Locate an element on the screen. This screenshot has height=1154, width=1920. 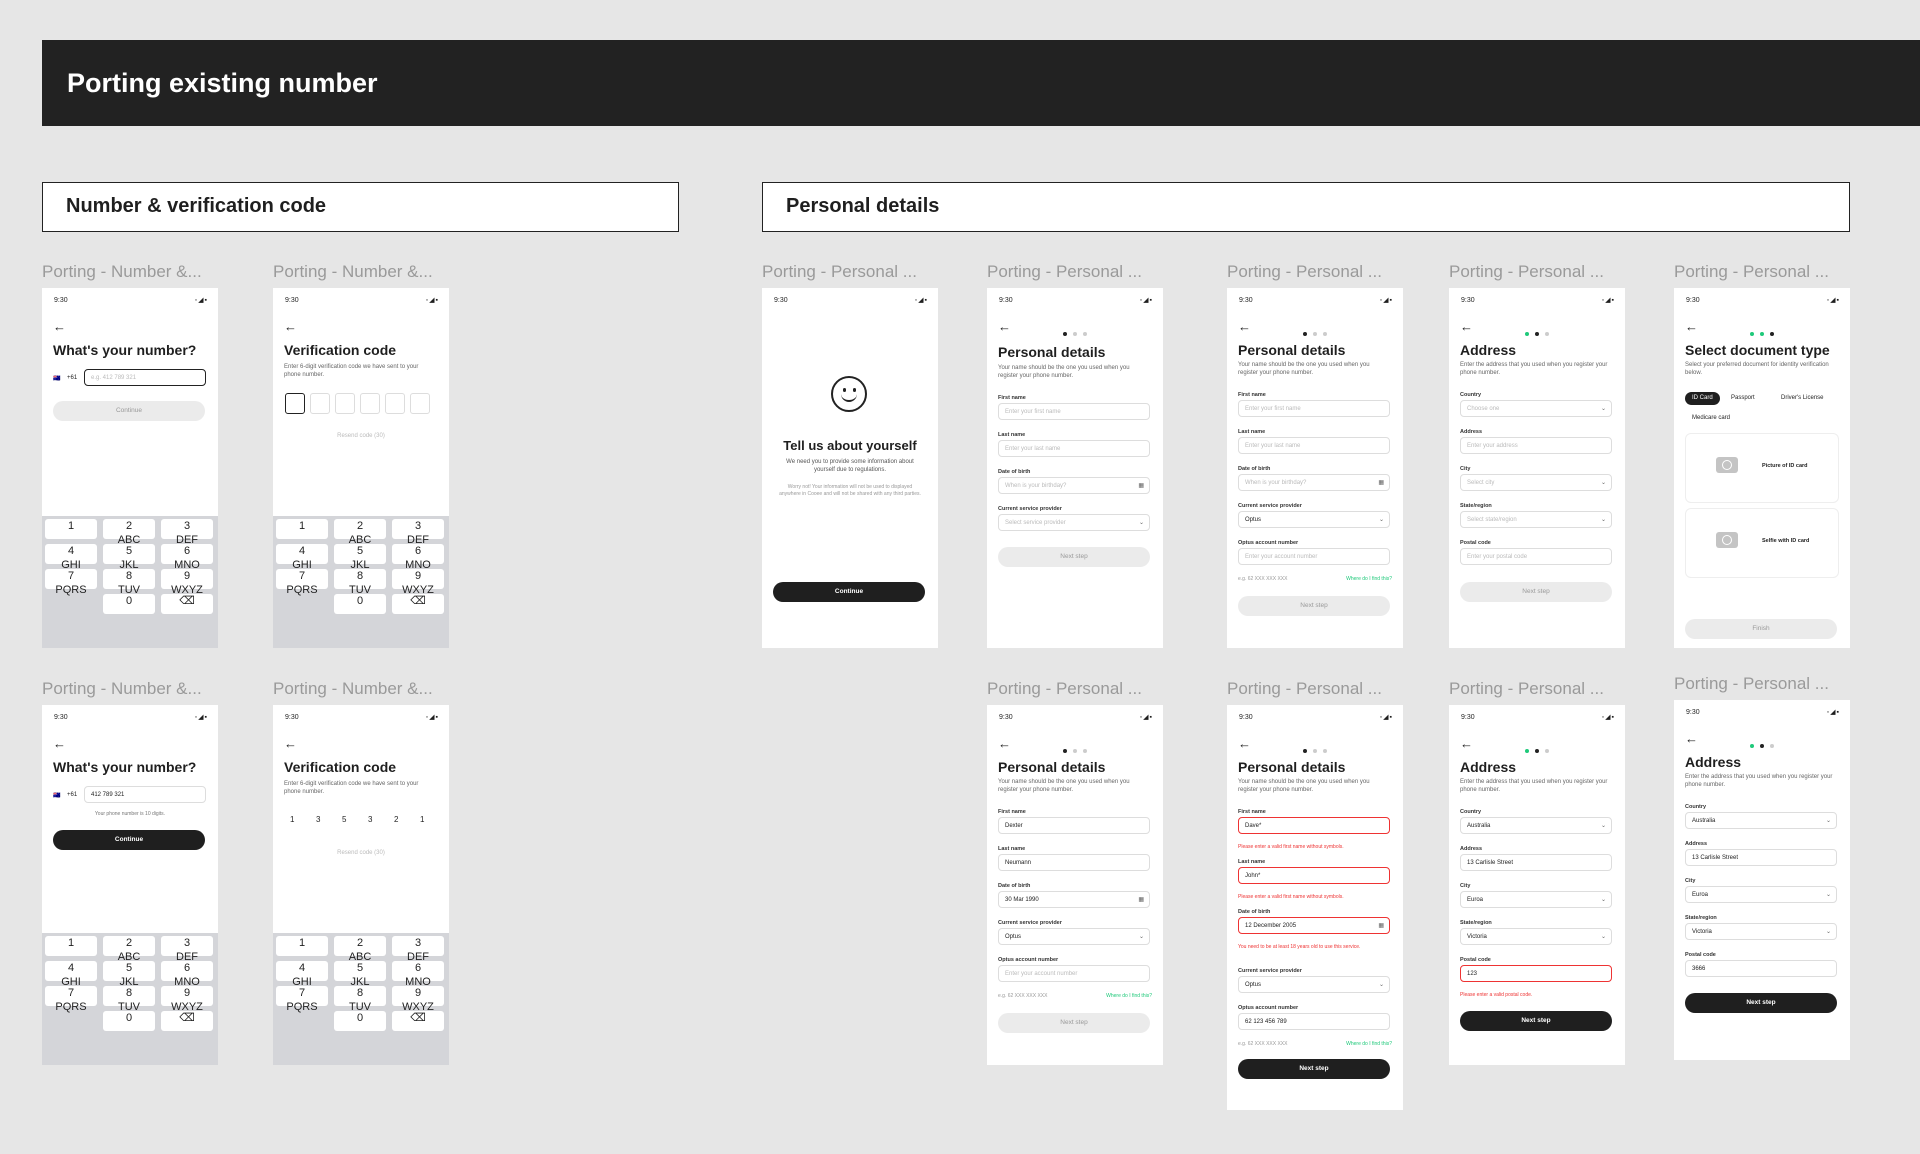
first-name-input: Dexter is located at coordinates (1074, 825).